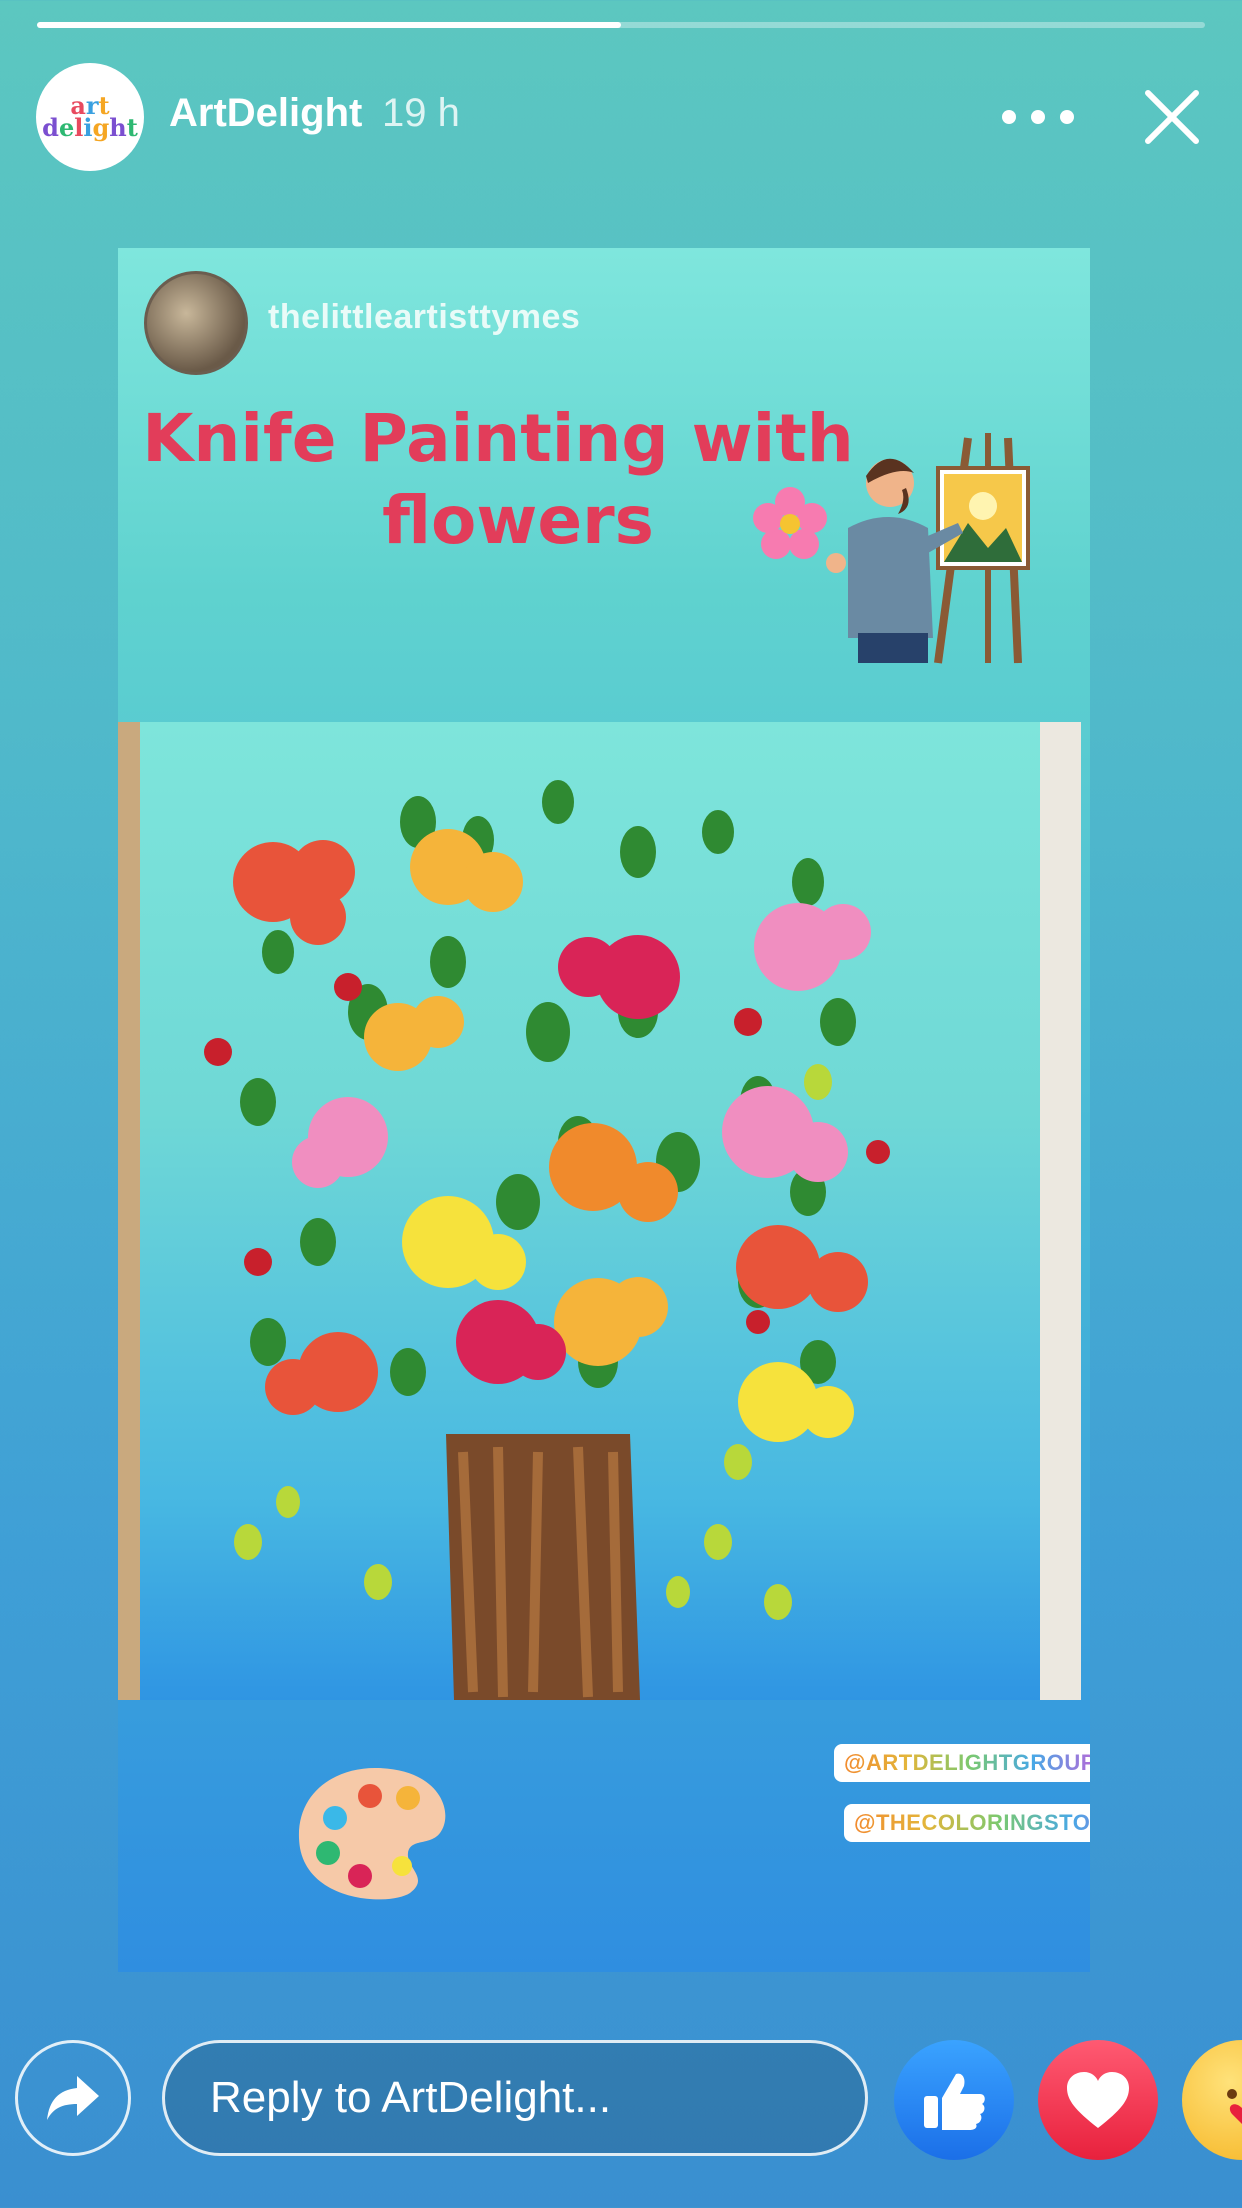 The image size is (1242, 2208). I want to click on author-name: ArtDelight, so click(265, 113).